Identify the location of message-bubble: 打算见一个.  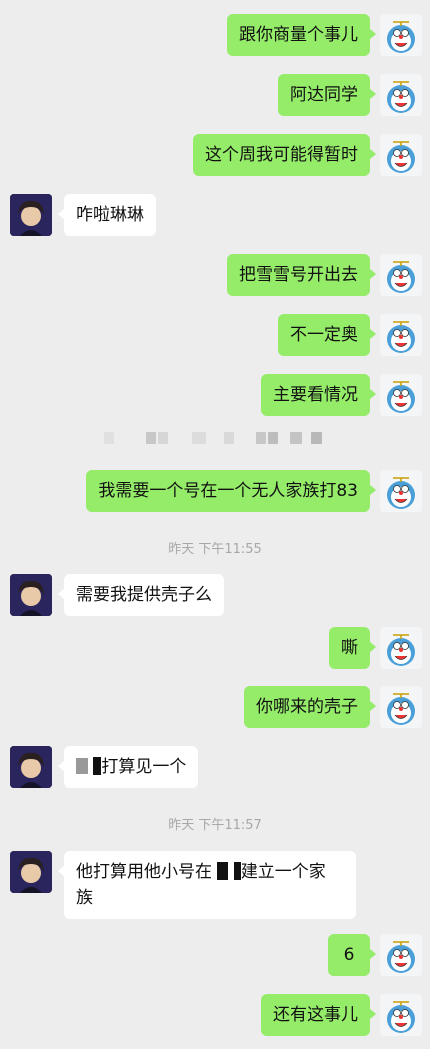
(128, 767).